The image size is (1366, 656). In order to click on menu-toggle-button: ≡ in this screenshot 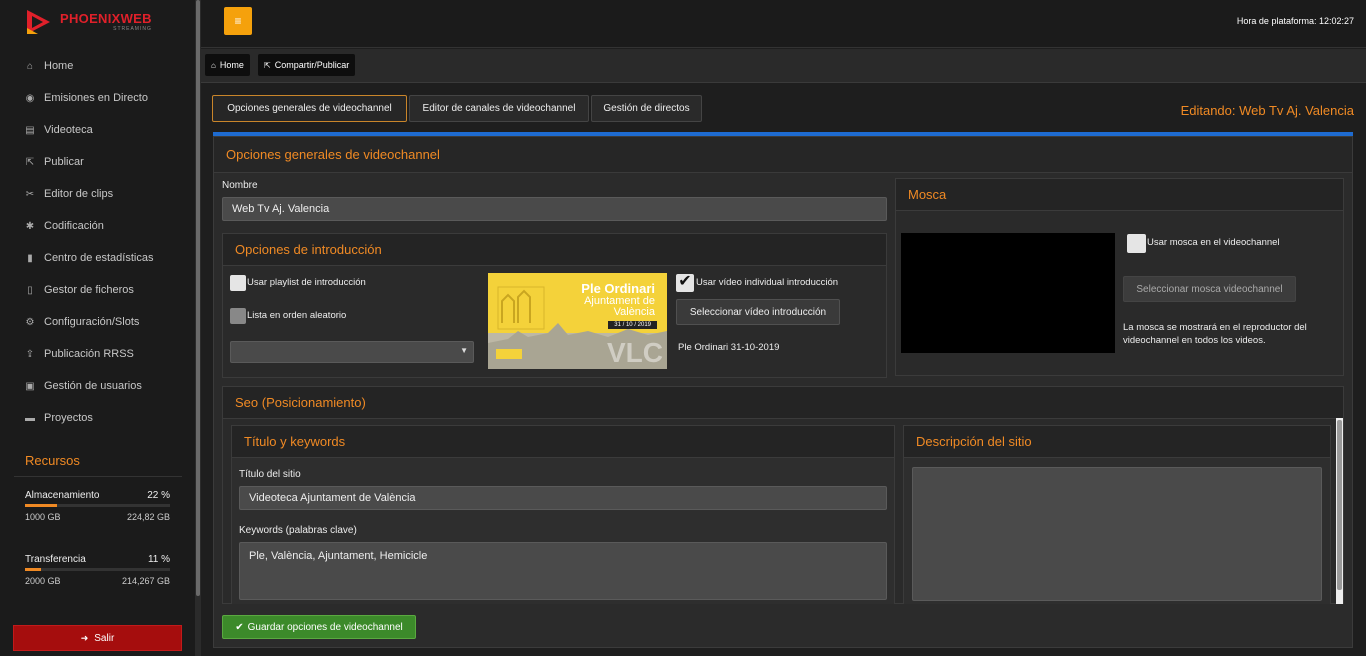, I will do `click(238, 21)`.